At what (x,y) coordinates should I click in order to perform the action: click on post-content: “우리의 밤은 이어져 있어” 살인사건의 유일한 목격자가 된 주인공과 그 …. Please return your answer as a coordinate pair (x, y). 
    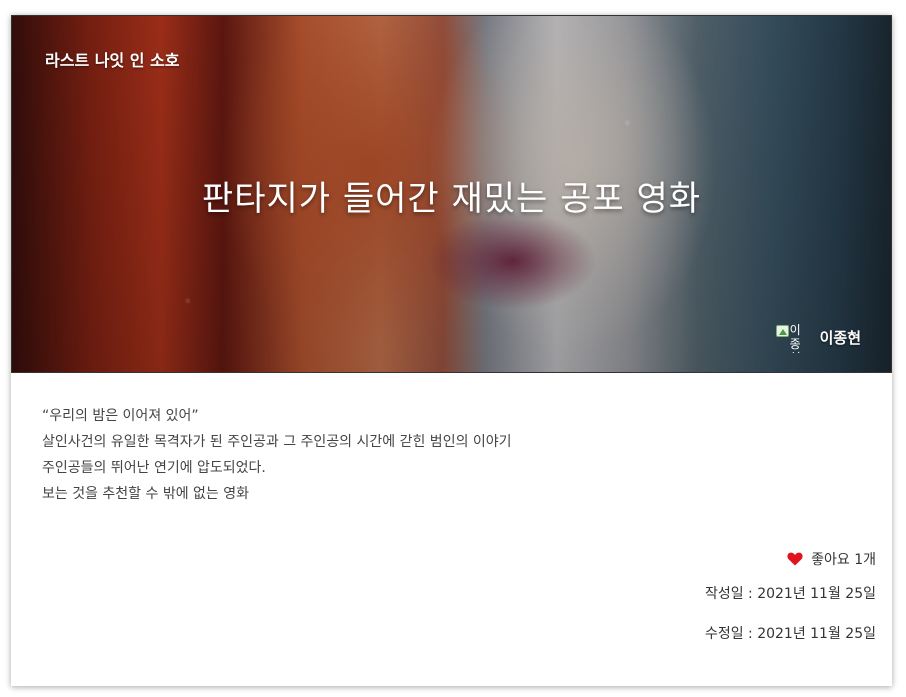
    Looking at the image, I should click on (277, 455).